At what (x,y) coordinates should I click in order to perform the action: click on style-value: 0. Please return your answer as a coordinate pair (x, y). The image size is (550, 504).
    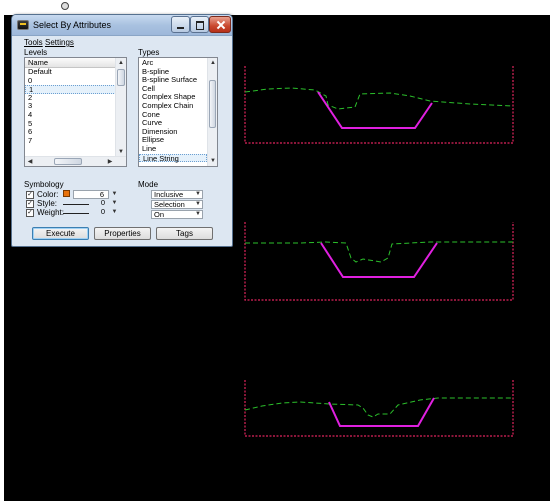
    Looking at the image, I should click on (99, 203).